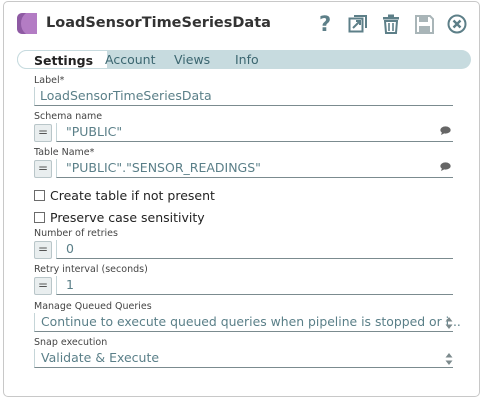  I want to click on label-input: LoadSensorTimeSeriesData, so click(243, 96).